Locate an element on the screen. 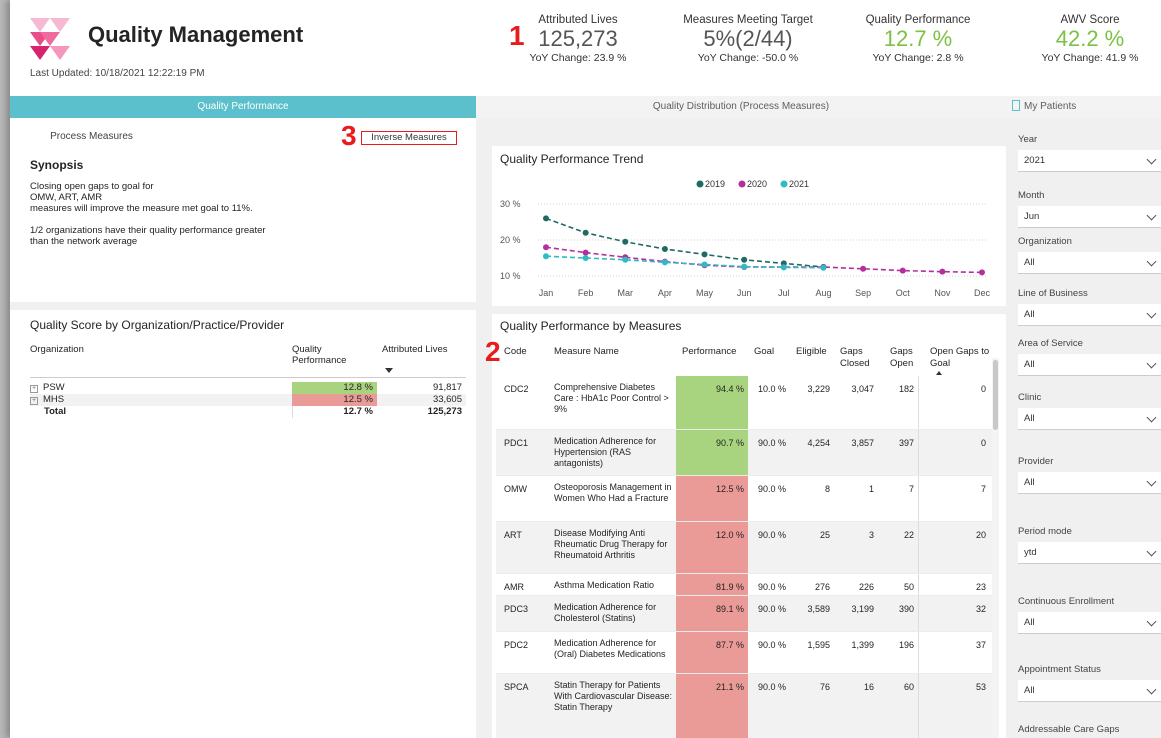 The height and width of the screenshot is (738, 1161). tab-process-measures: Process Measures is located at coordinates (91, 137).